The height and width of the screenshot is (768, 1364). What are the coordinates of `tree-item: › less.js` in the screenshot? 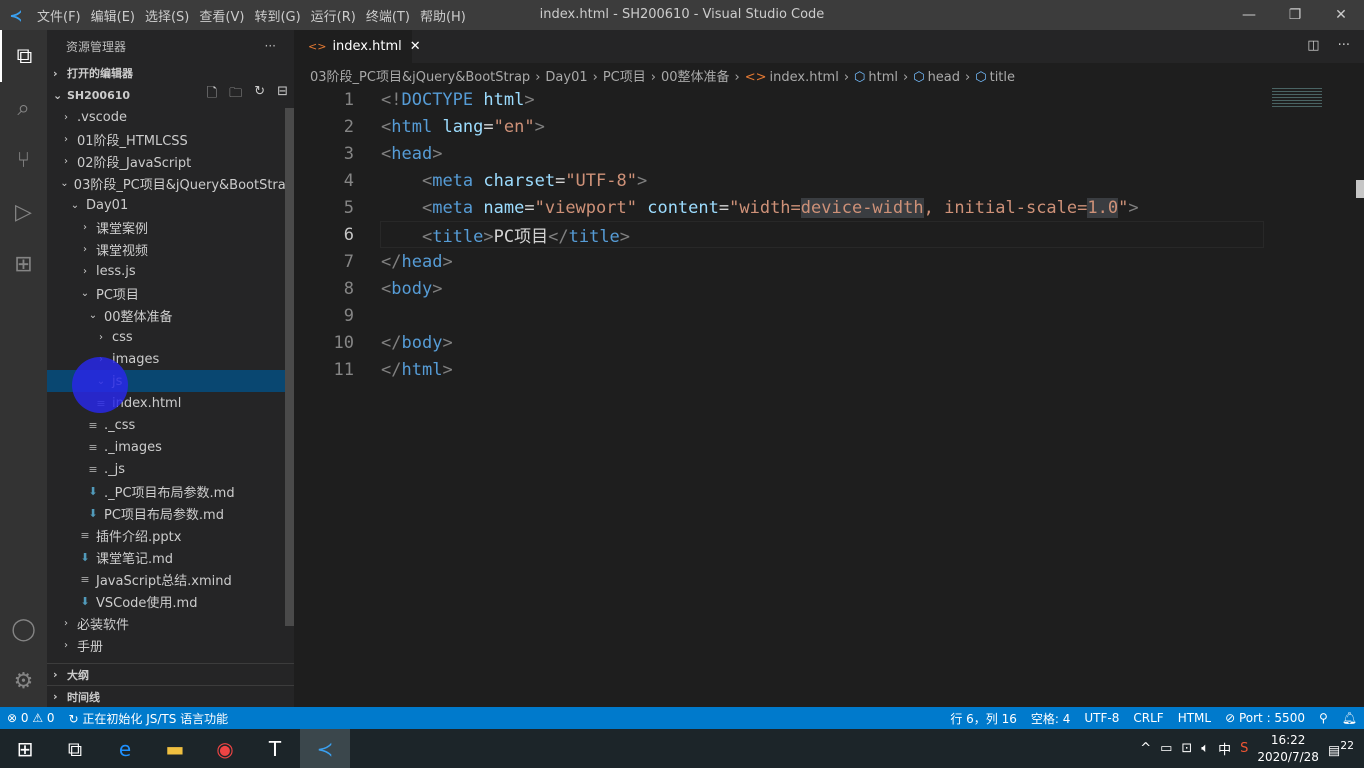 It's located at (170, 271).